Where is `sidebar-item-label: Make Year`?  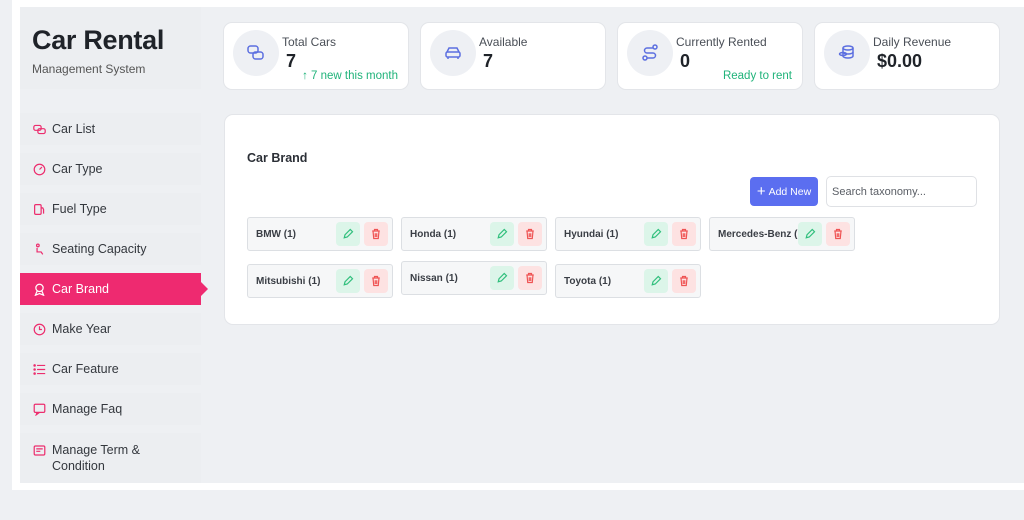
sidebar-item-label: Make Year is located at coordinates (82, 329).